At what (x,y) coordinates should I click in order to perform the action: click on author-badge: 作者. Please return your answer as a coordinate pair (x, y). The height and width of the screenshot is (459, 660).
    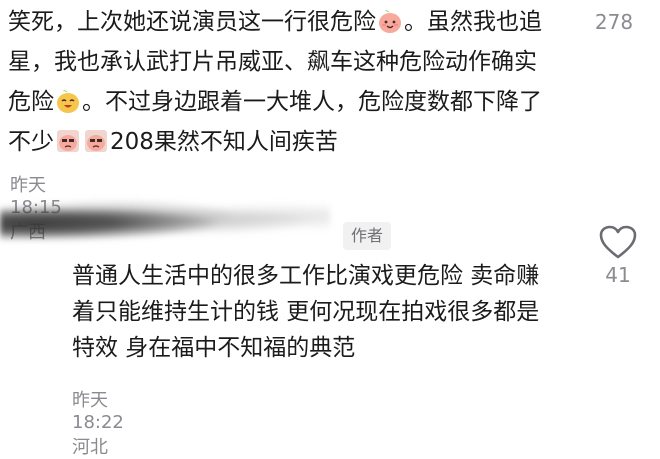
    Looking at the image, I should click on (367, 236).